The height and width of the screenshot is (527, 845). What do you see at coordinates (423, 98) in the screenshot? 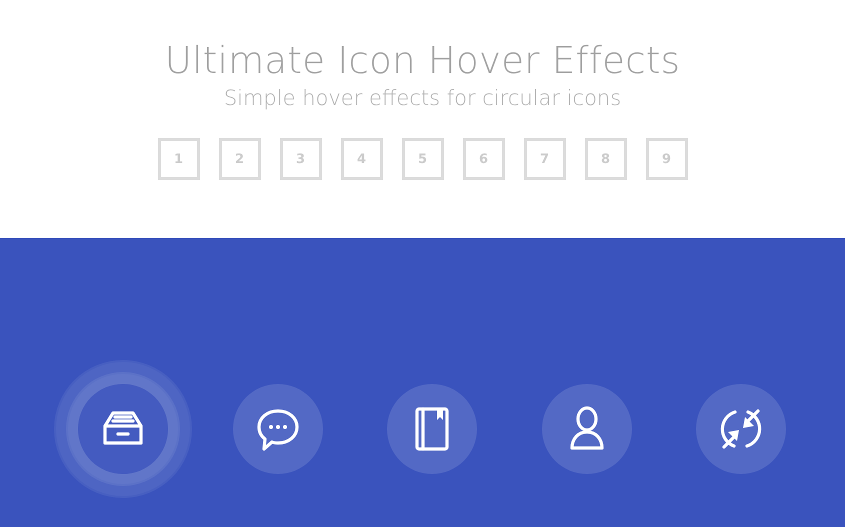
I see `page-subtitle: Simple hover effects for circular icons` at bounding box center [423, 98].